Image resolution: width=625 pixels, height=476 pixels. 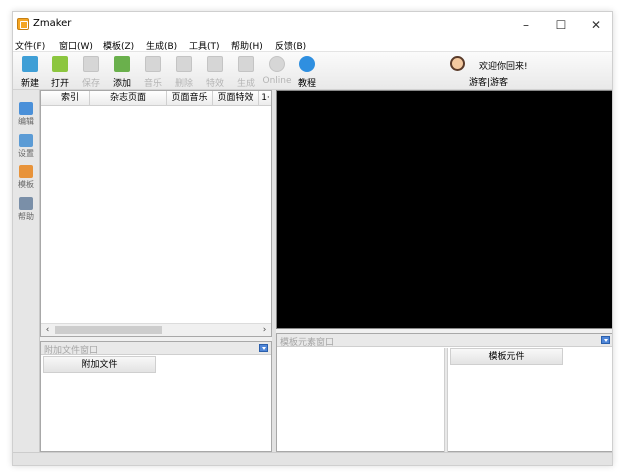 I want to click on attach-file-column: 附加文件, so click(x=99, y=364).